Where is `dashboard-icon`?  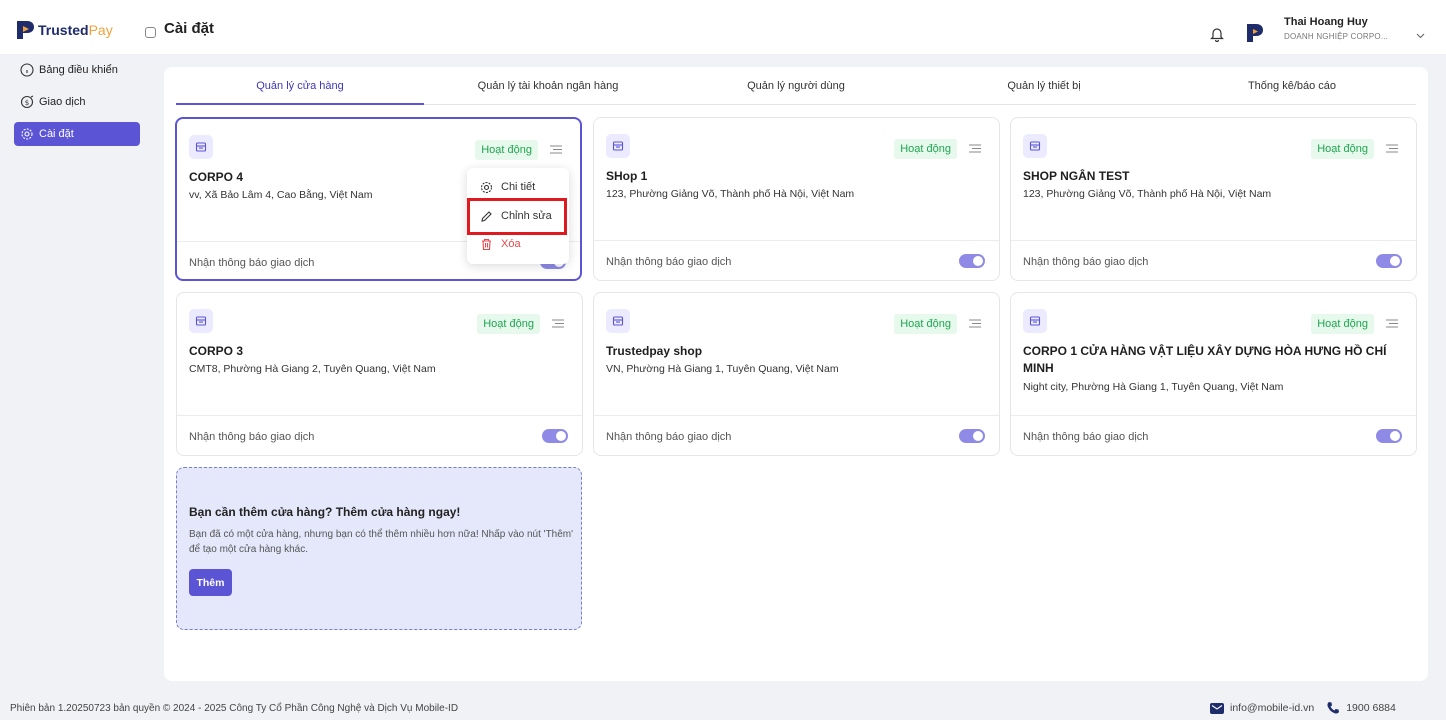
dashboard-icon is located at coordinates (27, 70).